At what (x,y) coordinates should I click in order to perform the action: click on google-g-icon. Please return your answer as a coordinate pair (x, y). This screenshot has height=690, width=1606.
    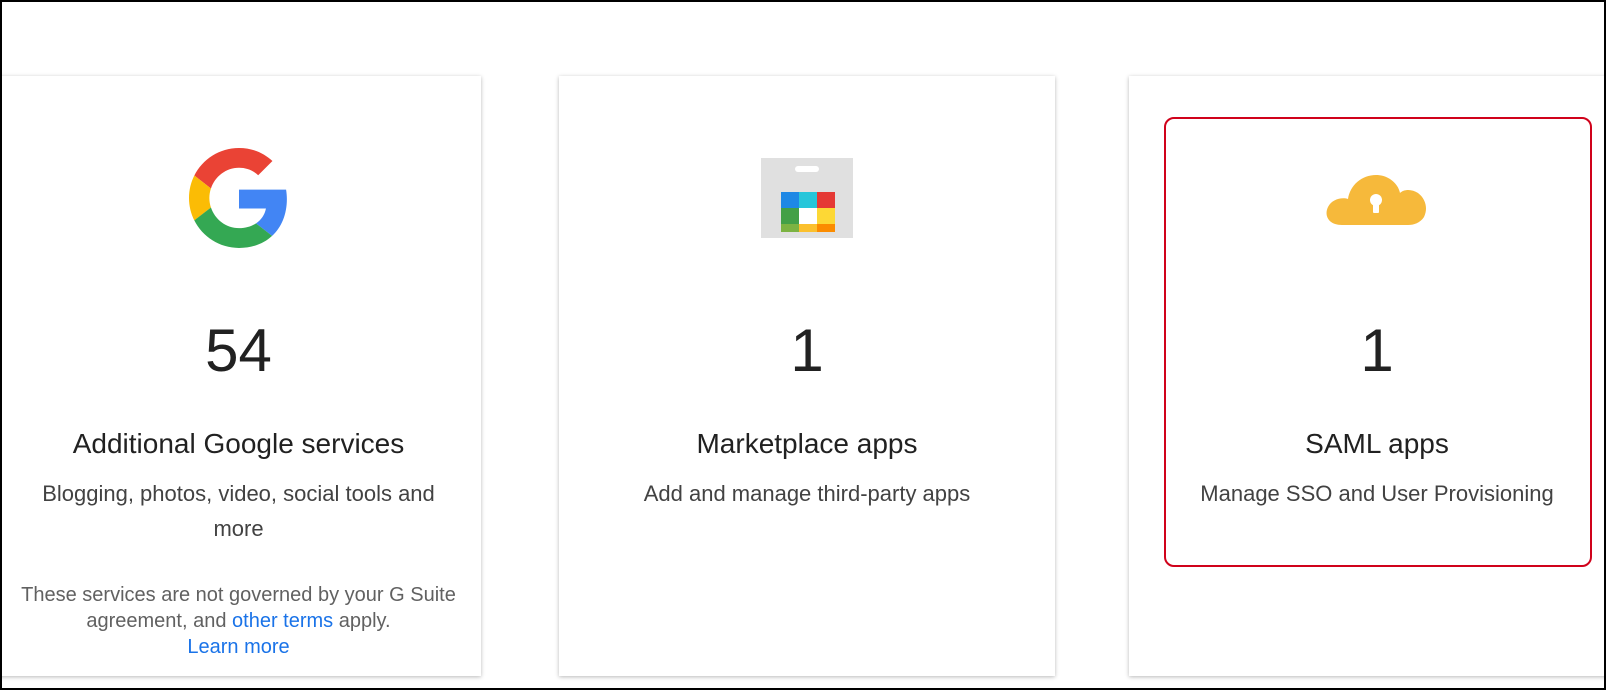
    Looking at the image, I should click on (237, 198).